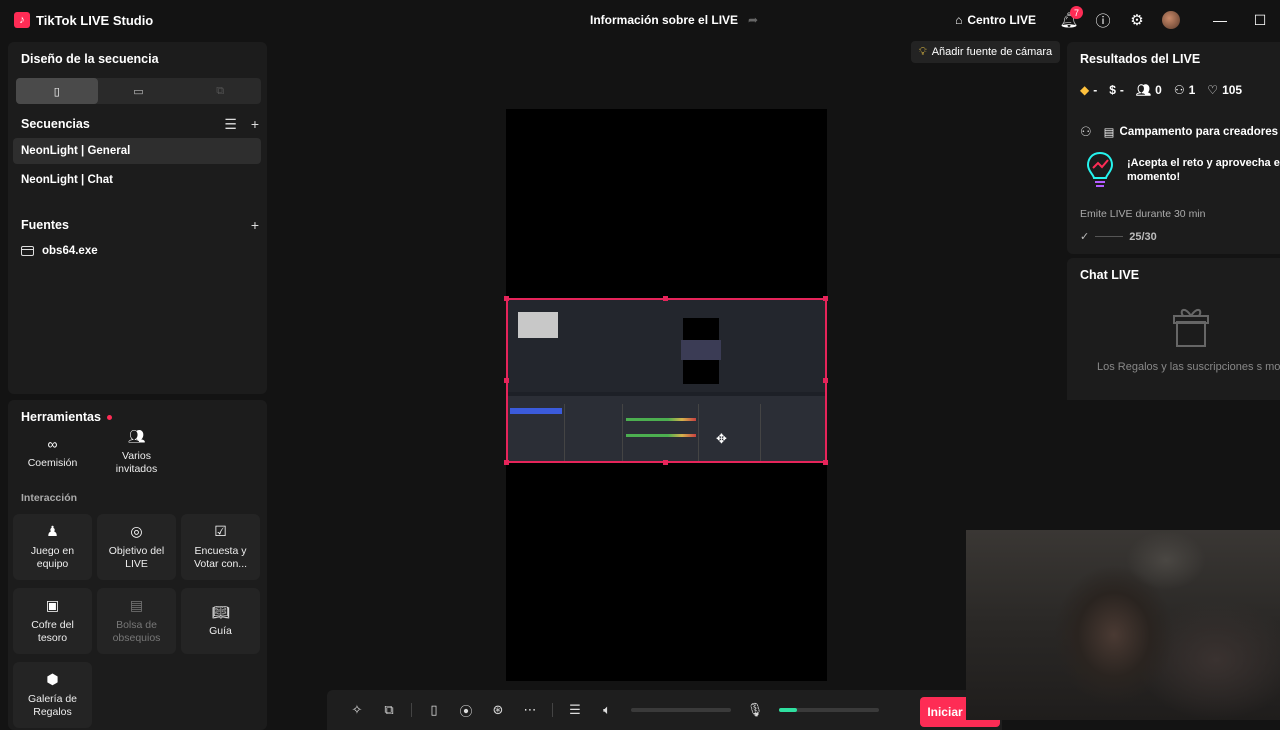 The image size is (1280, 730). What do you see at coordinates (1095, 90) in the screenshot?
I see `gems-value: -` at bounding box center [1095, 90].